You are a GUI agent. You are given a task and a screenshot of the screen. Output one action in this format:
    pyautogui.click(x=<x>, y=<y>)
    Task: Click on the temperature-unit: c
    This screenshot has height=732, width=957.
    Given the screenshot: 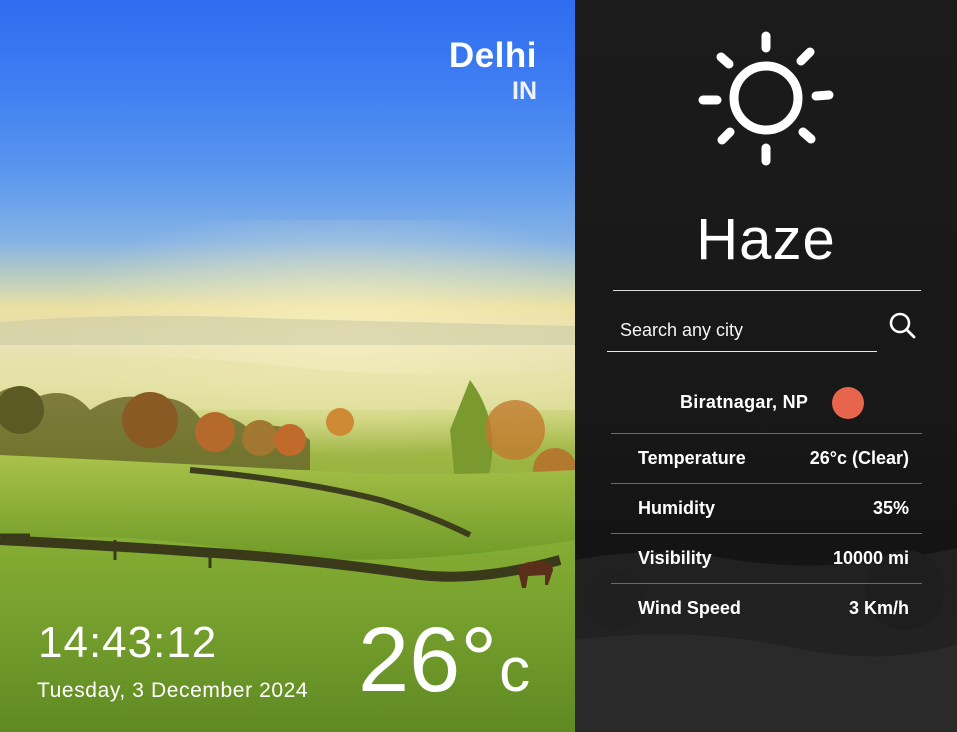 What is the action you would take?
    pyautogui.click(x=515, y=670)
    